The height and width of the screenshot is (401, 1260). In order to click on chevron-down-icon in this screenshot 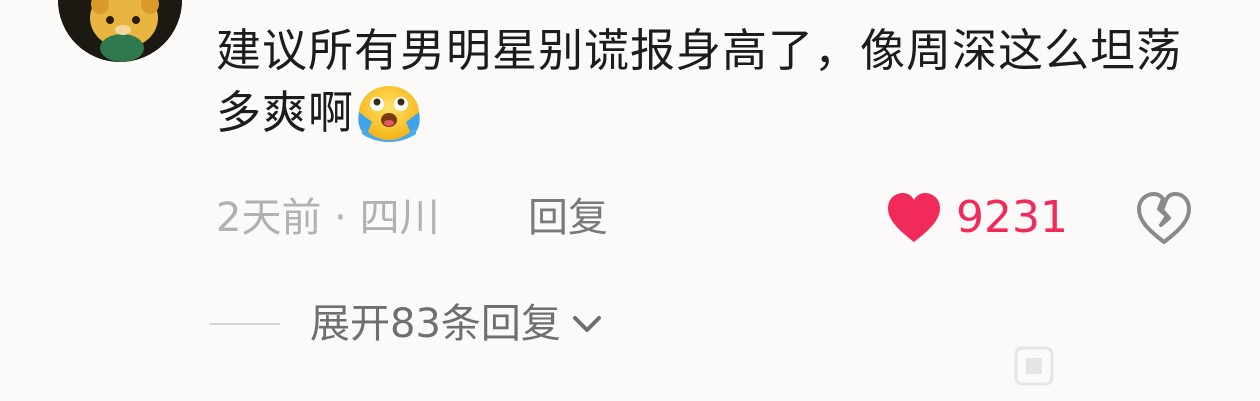, I will do `click(586, 324)`.